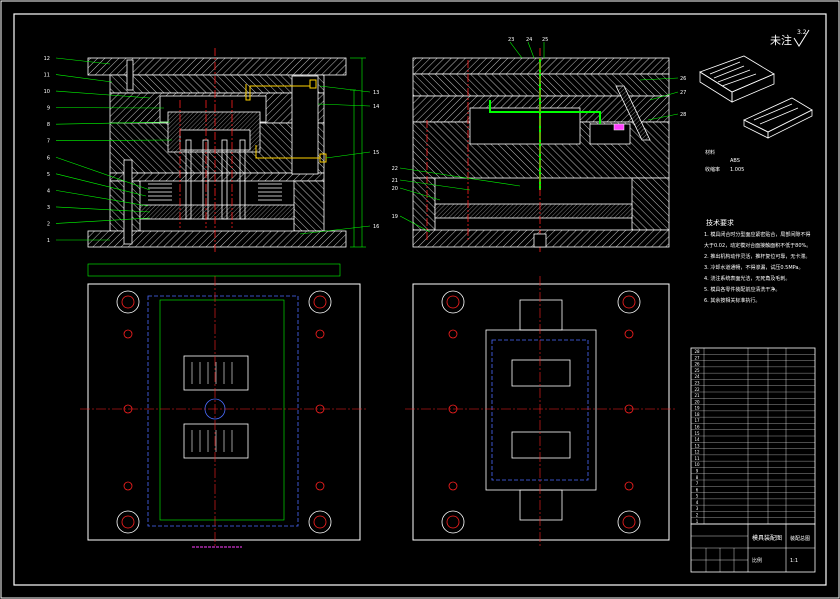  Describe the element at coordinates (270, 192) in the screenshot. I see `return-spring-right` at that location.